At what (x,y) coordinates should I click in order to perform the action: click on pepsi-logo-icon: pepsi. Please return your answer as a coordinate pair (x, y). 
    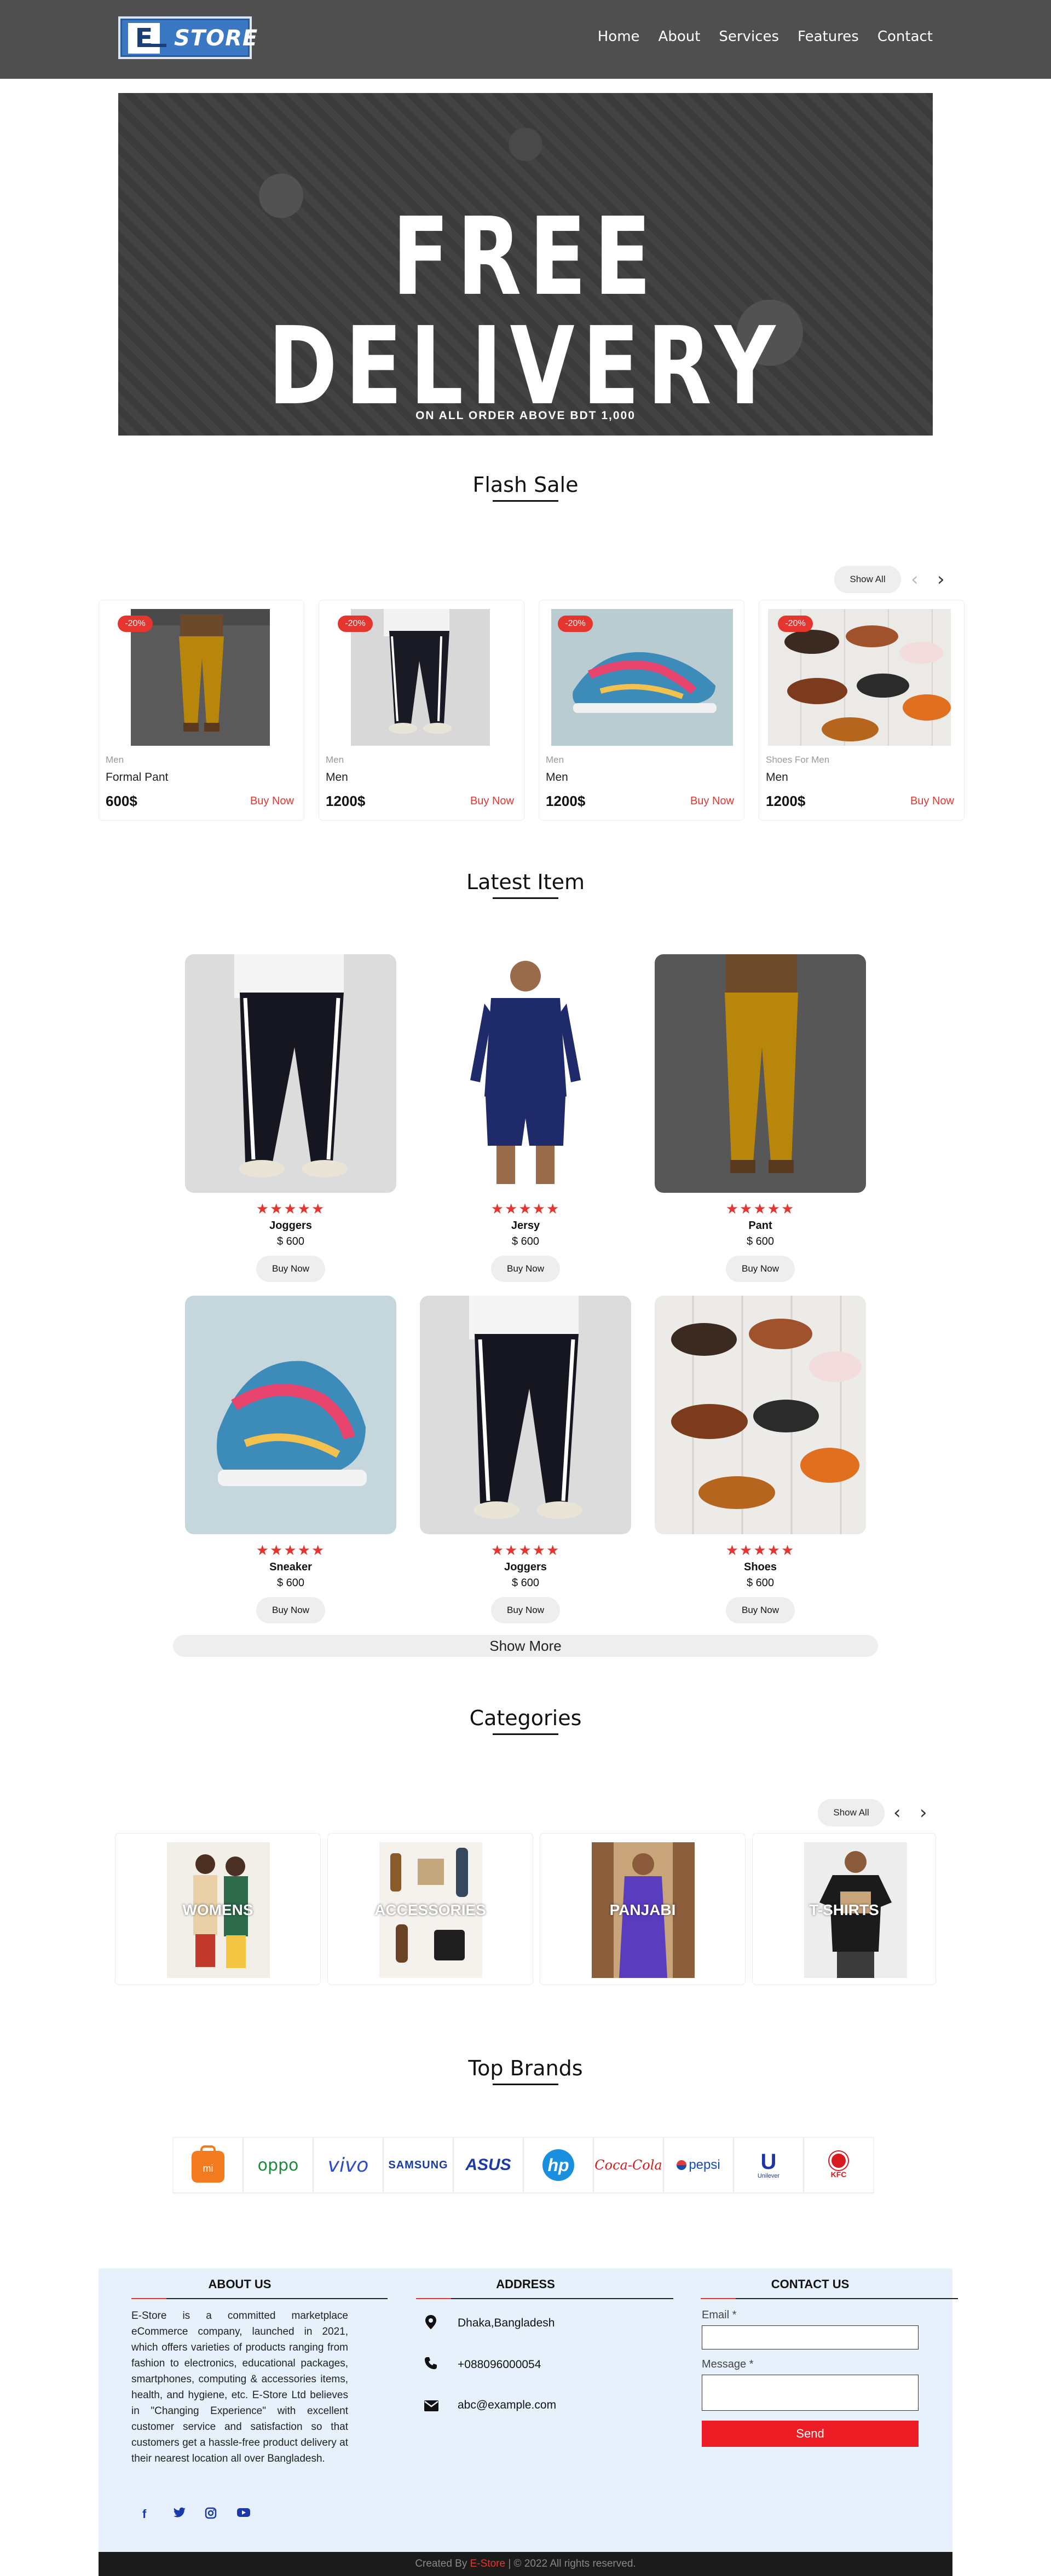
    Looking at the image, I should click on (704, 2165).